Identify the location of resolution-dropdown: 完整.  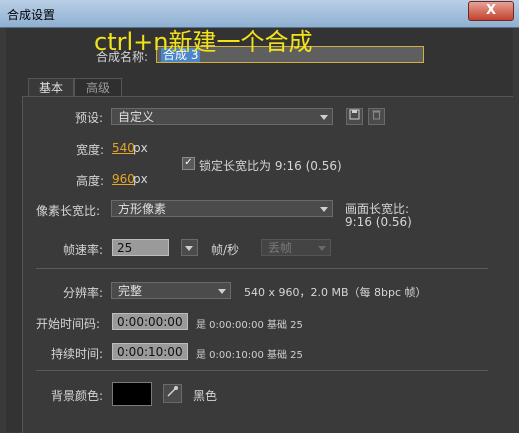
(171, 290).